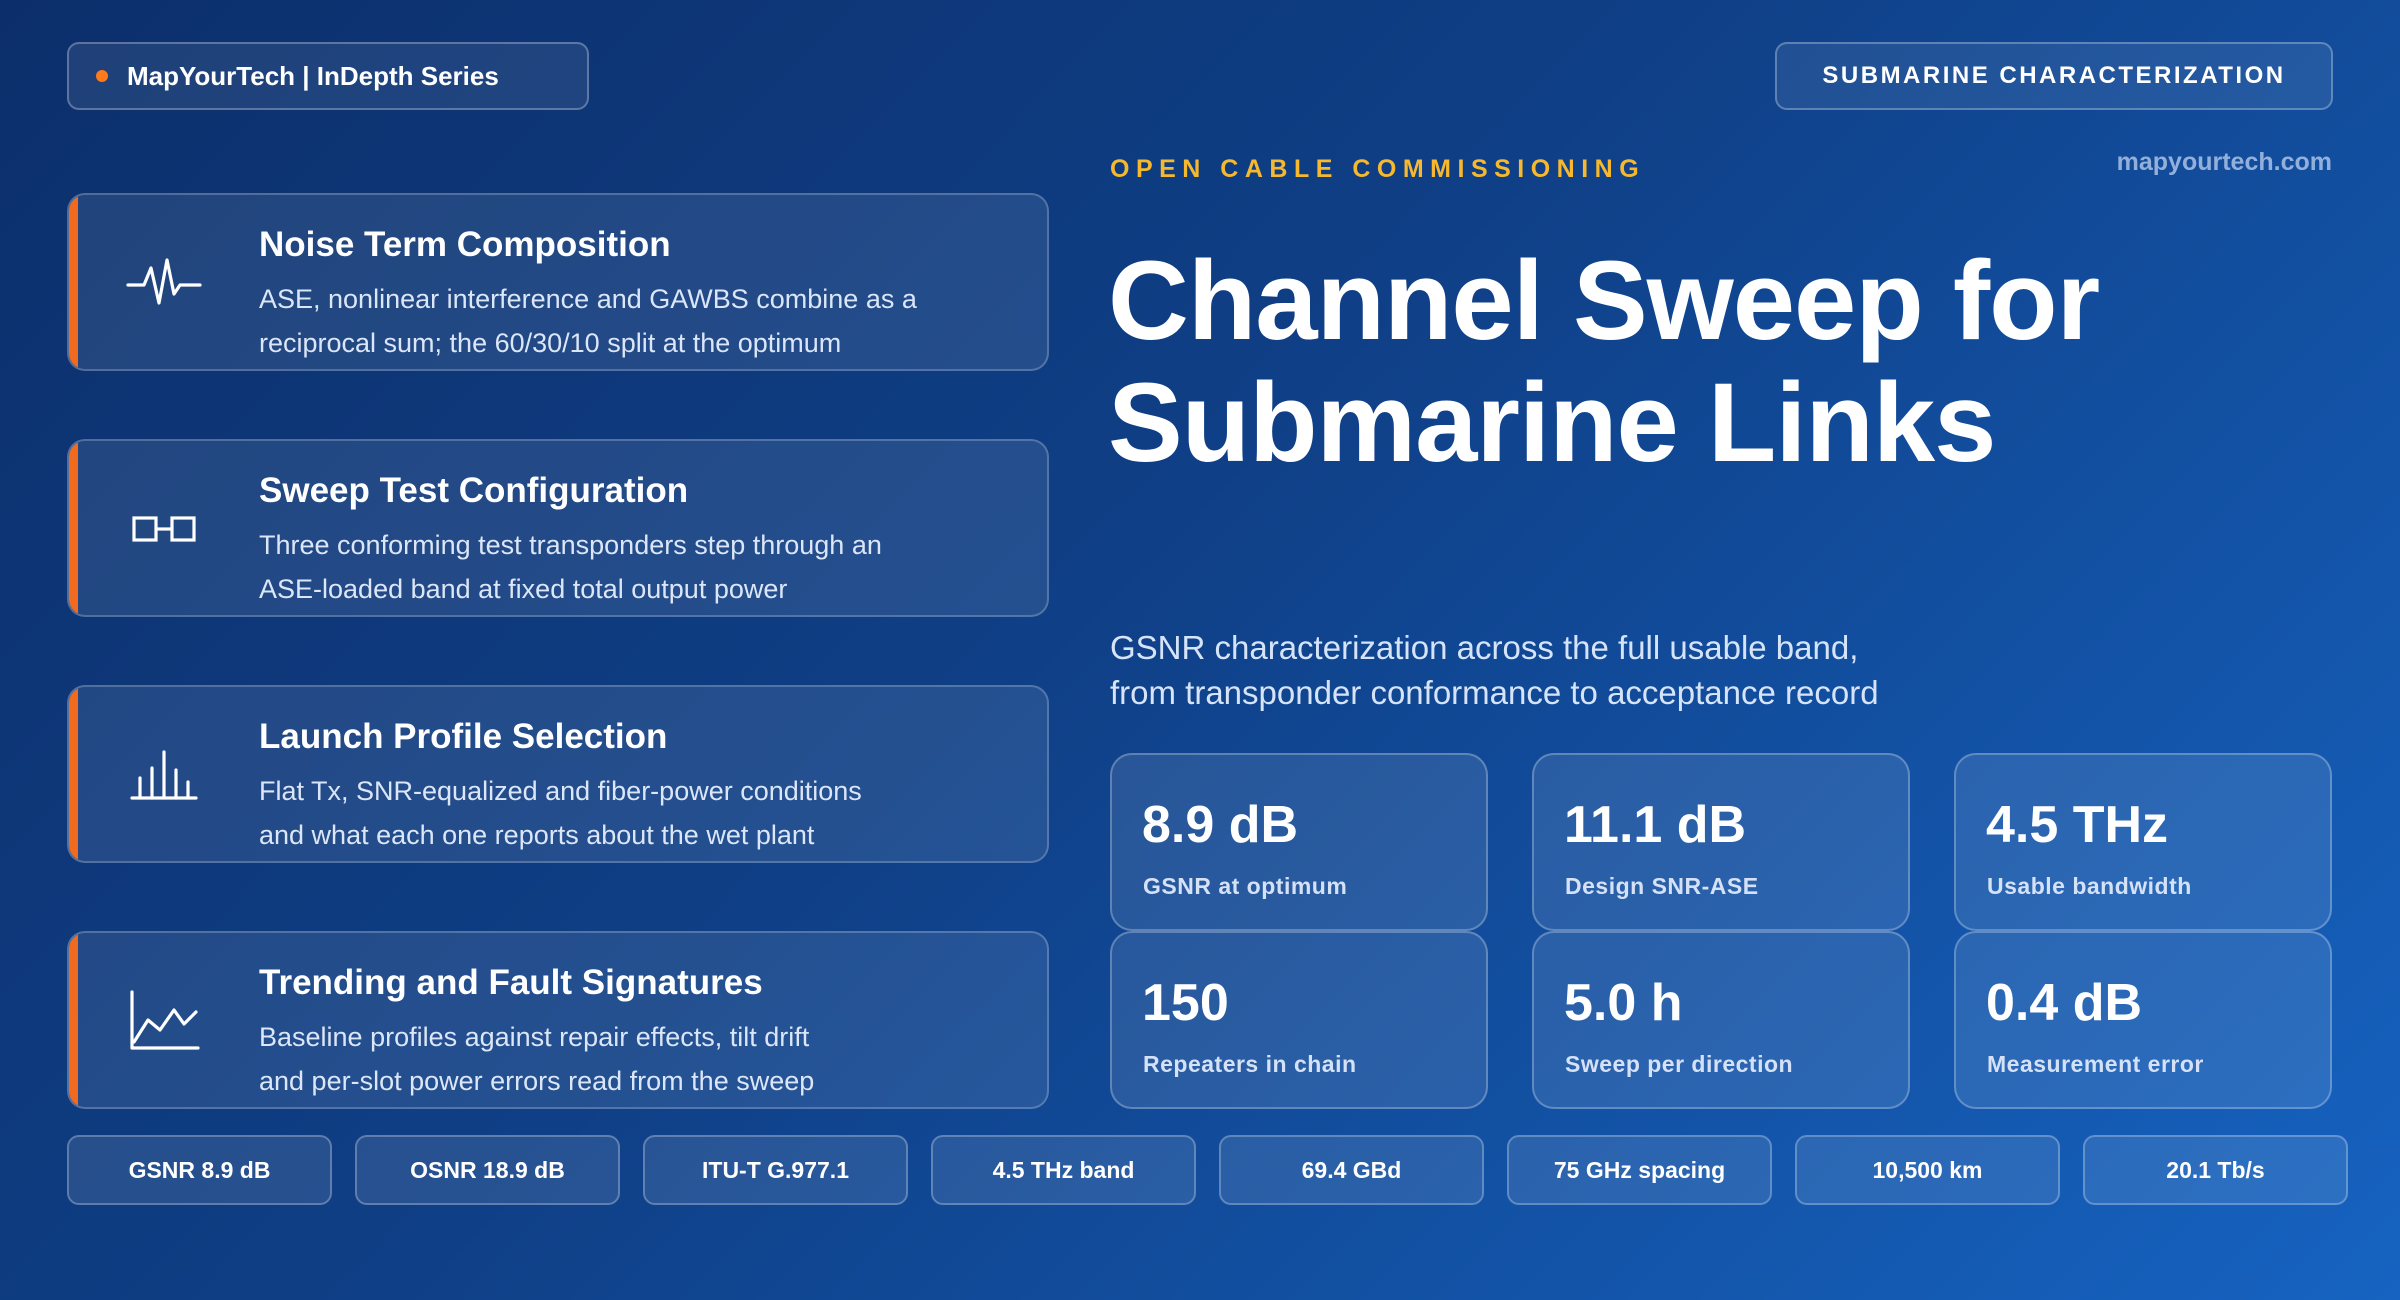 The image size is (2400, 1300). I want to click on card-title: Sweep Test Configuration, so click(474, 490).